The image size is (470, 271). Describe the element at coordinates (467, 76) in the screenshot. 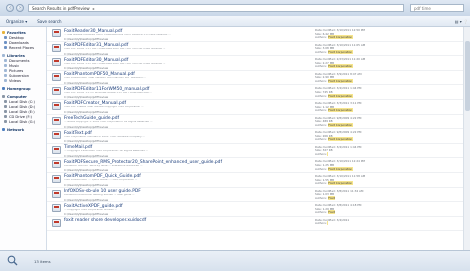

I see `scrollbar-thumb` at that location.